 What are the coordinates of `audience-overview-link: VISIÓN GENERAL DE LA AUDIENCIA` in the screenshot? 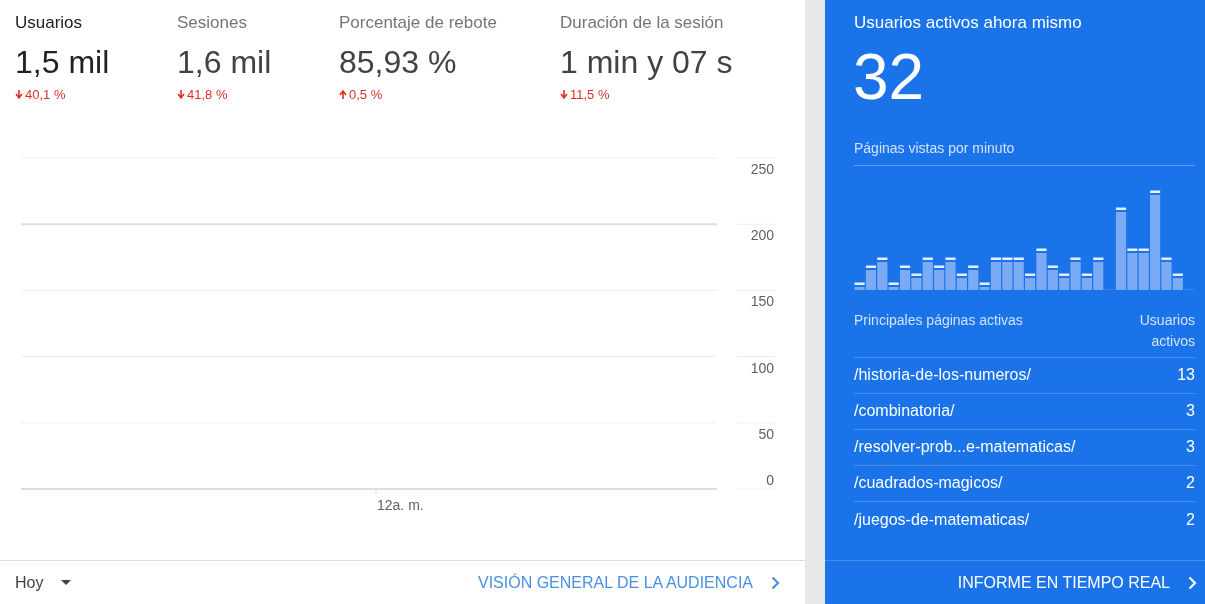 It's located at (628, 582).